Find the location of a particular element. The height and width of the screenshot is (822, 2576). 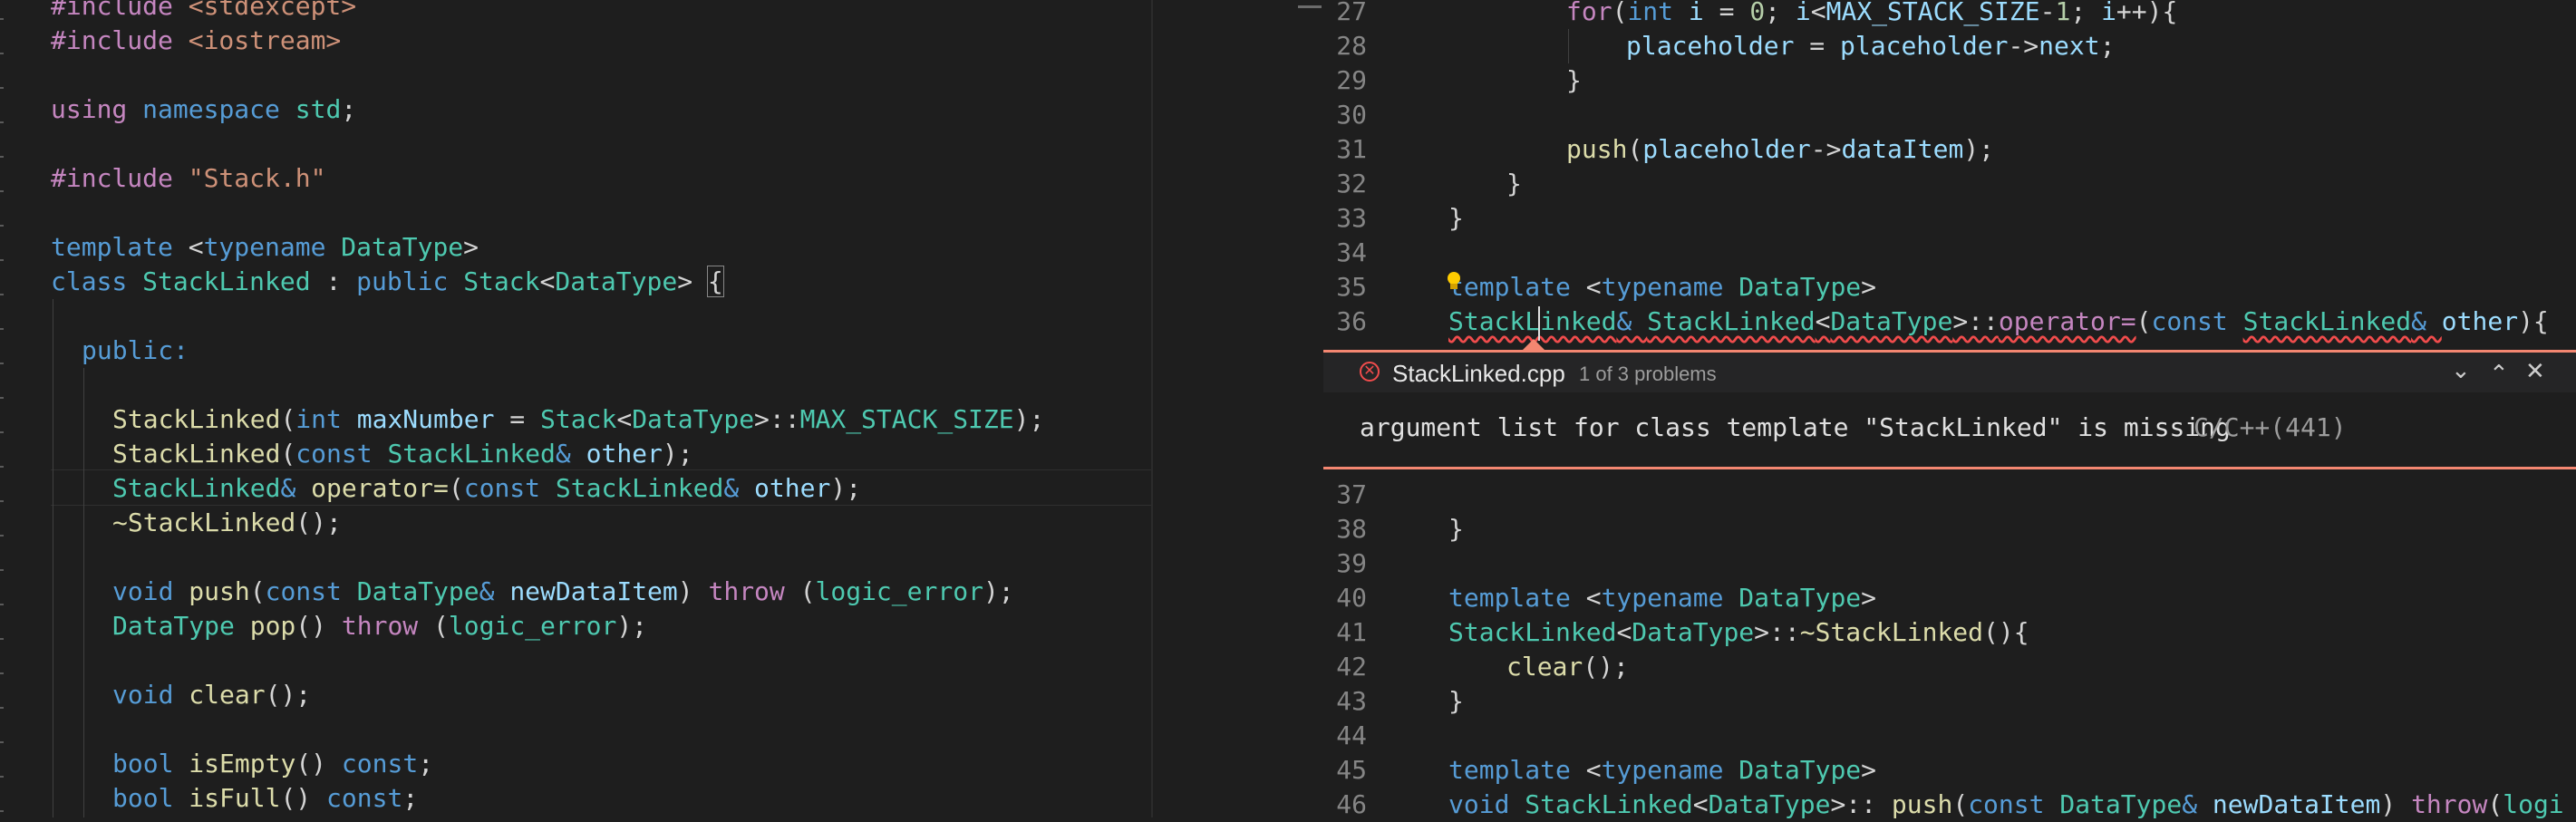

code-line: #include "Stack.h" is located at coordinates (188, 178).